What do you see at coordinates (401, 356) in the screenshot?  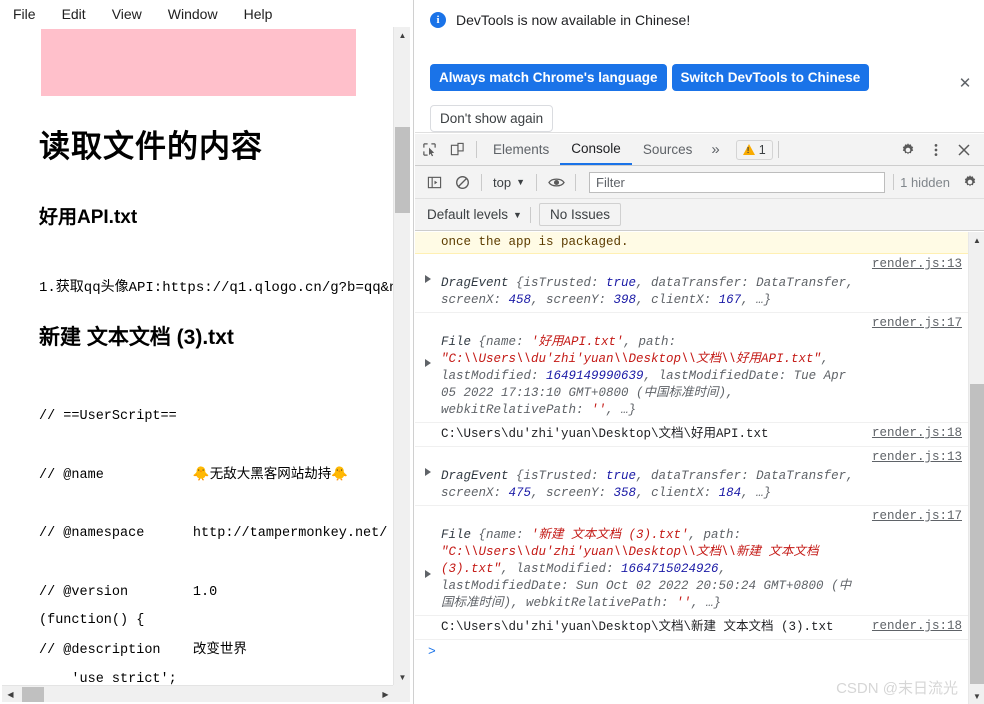 I see `left-pane-vertical-scrollbar: ▲ ▼` at bounding box center [401, 356].